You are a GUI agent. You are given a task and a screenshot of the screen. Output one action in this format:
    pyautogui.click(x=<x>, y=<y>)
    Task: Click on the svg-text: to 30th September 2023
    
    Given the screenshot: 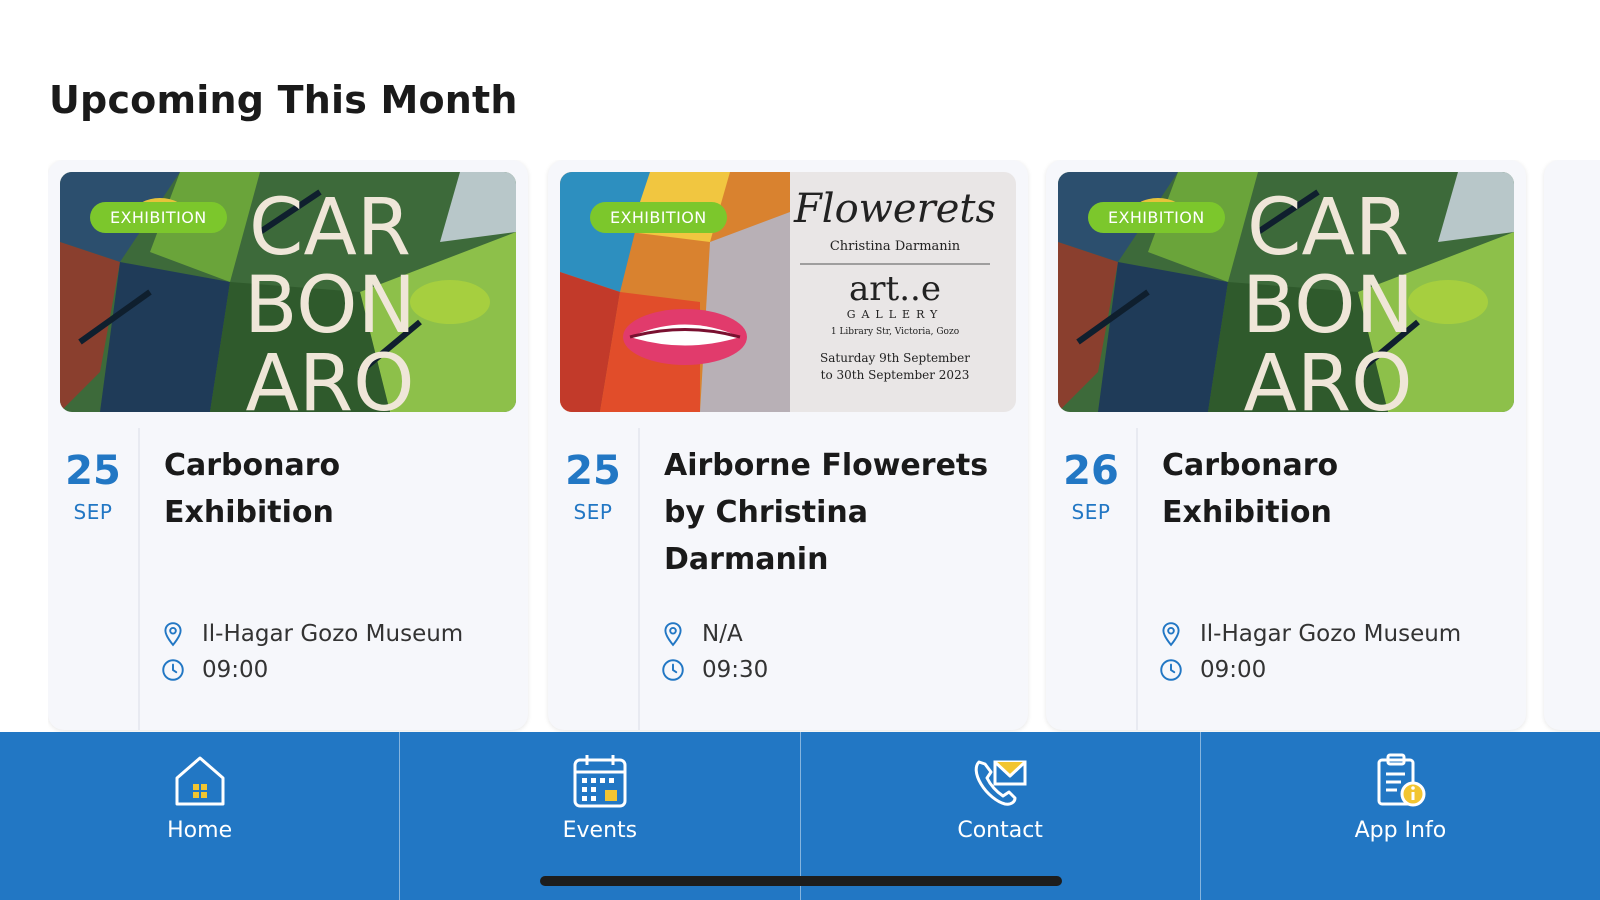 What is the action you would take?
    pyautogui.click(x=895, y=375)
    